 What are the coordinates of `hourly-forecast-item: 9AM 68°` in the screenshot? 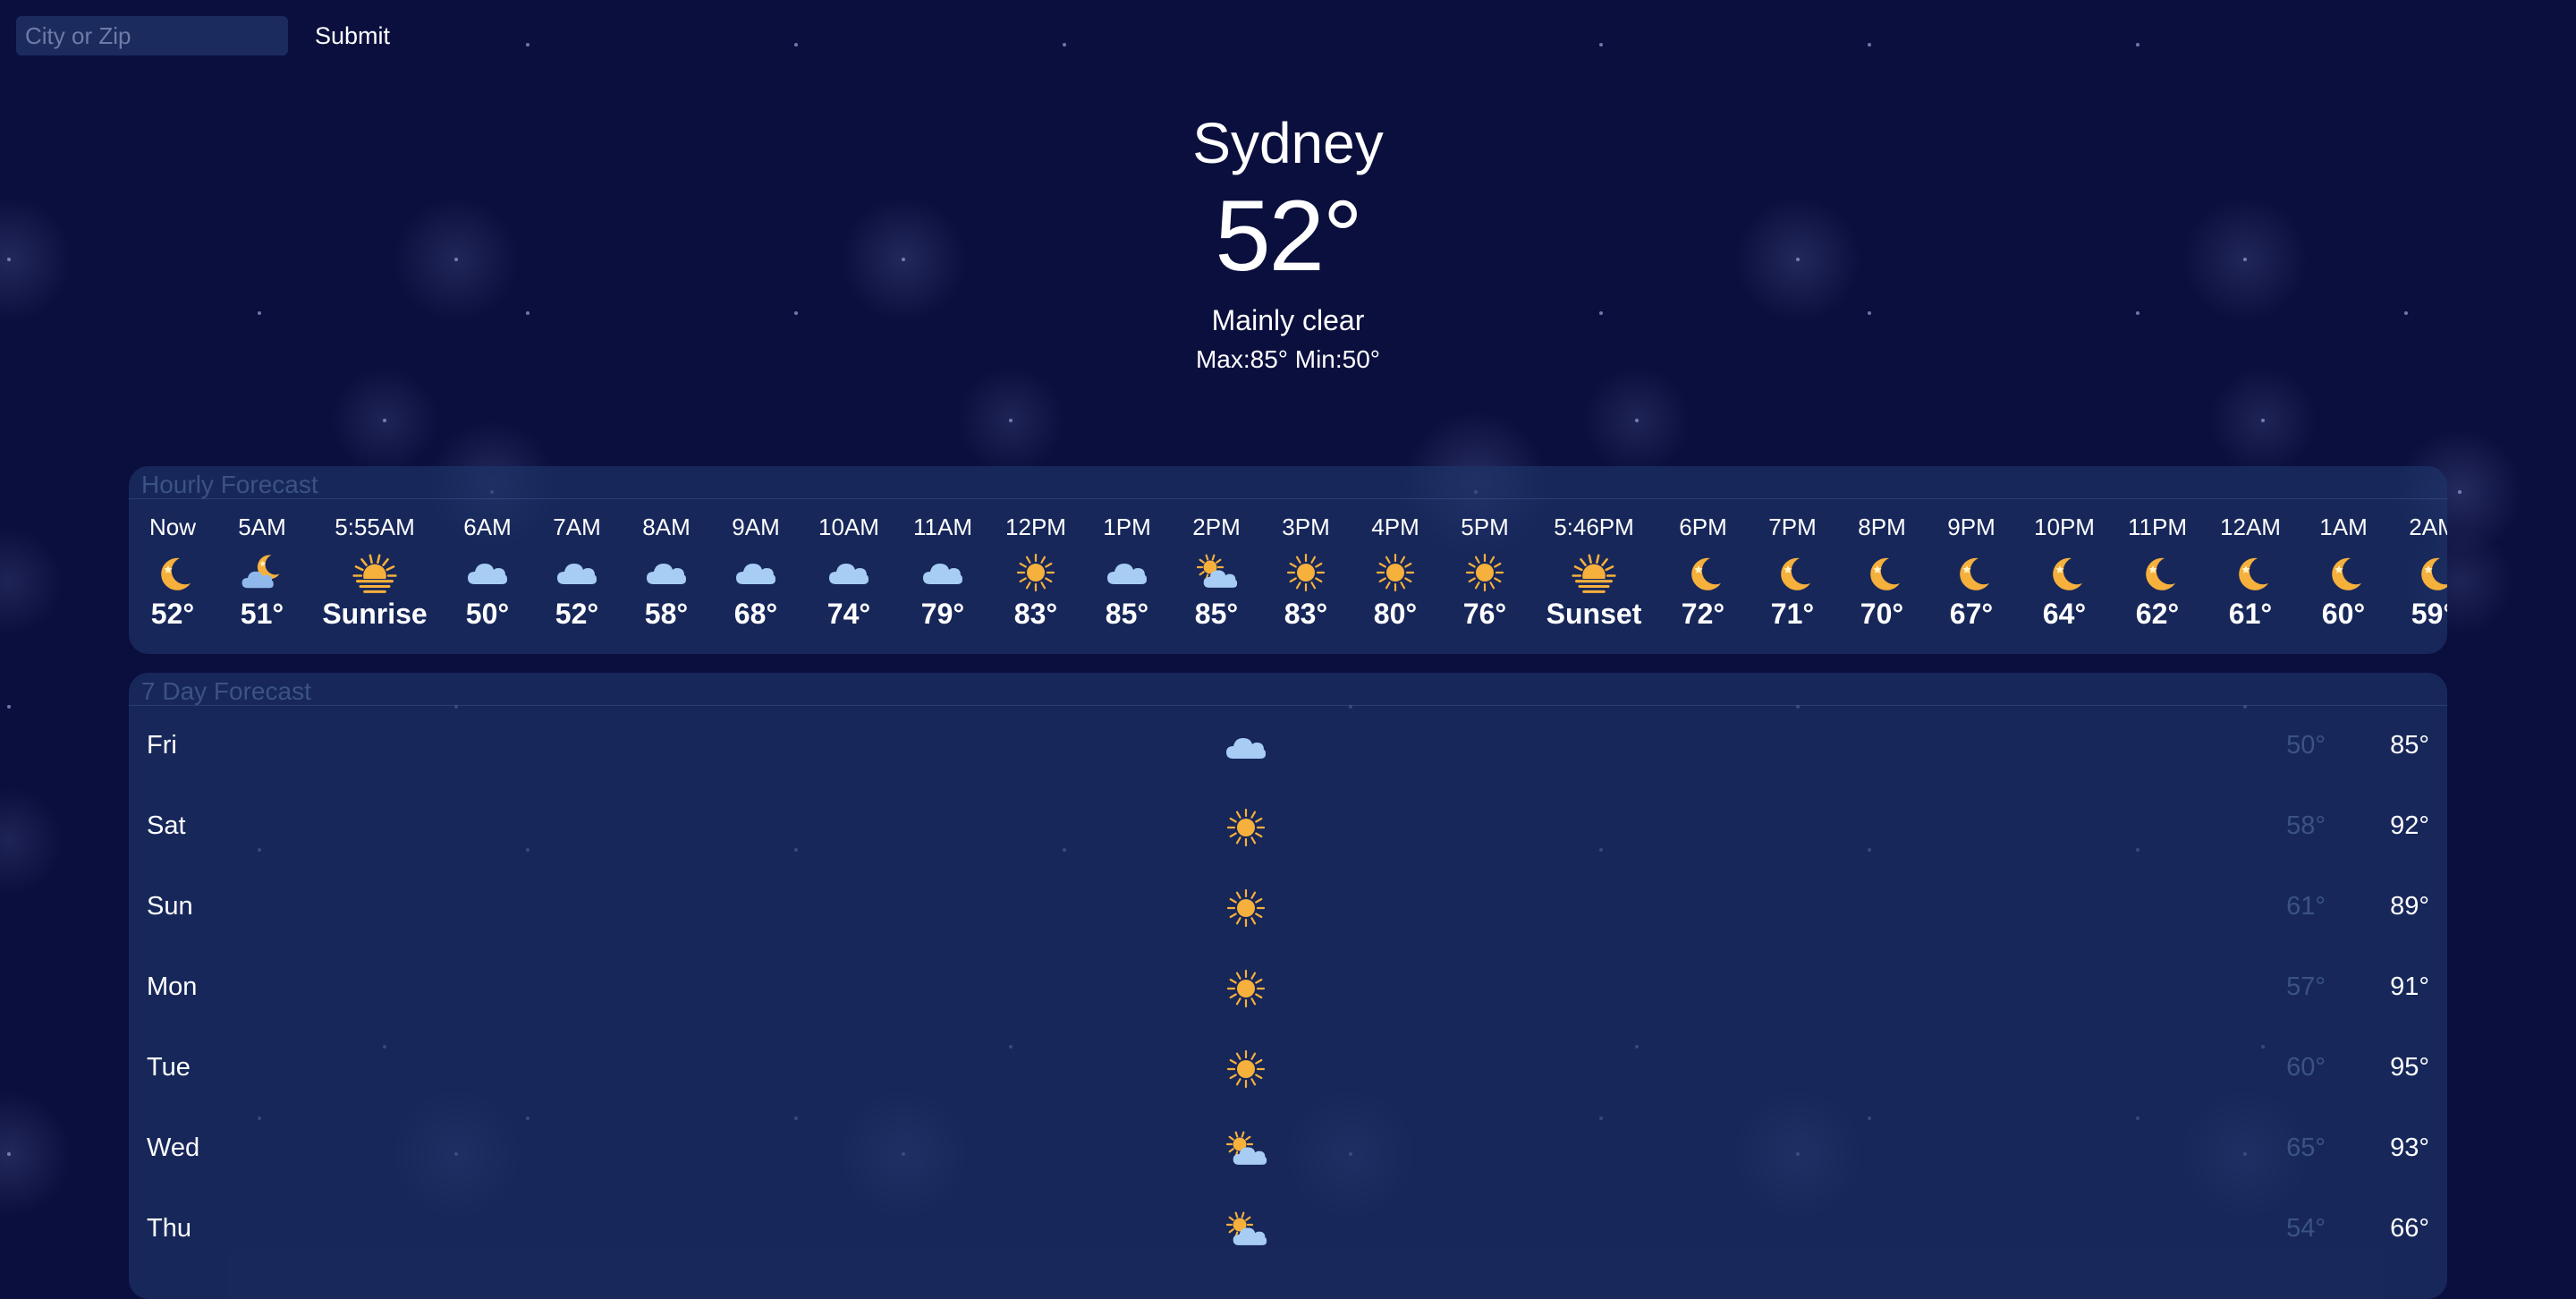 It's located at (756, 575).